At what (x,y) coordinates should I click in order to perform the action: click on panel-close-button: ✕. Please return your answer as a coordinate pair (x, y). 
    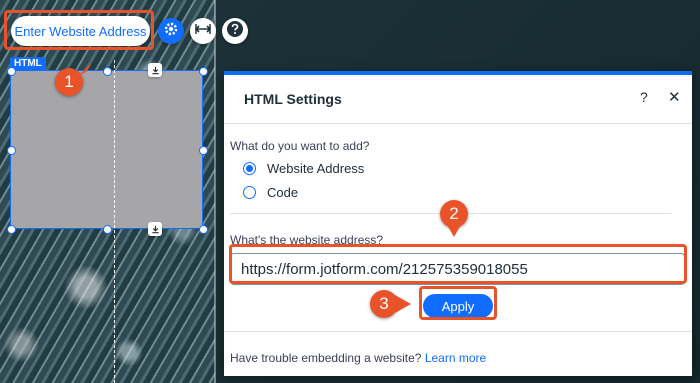
    Looking at the image, I should click on (674, 97).